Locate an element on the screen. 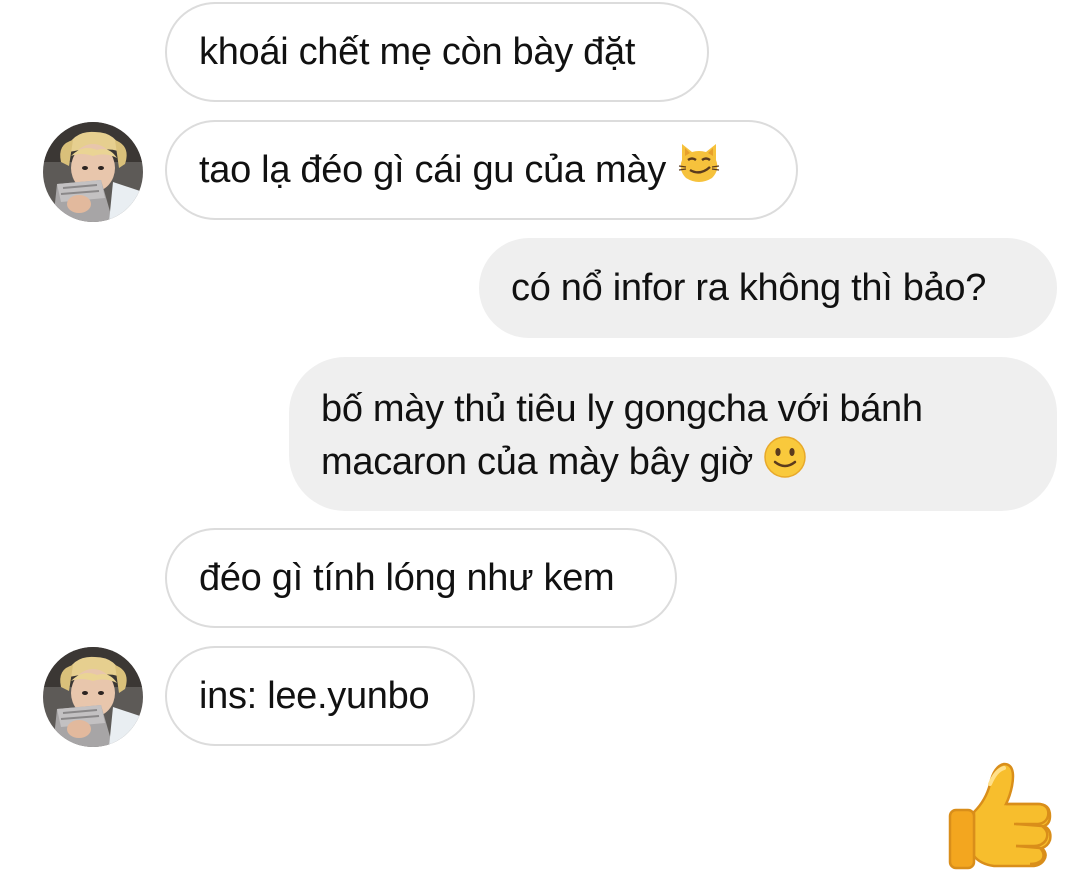 This screenshot has width=1080, height=879. message-bubble-incoming: ins: lee.yunbo is located at coordinates (320, 696).